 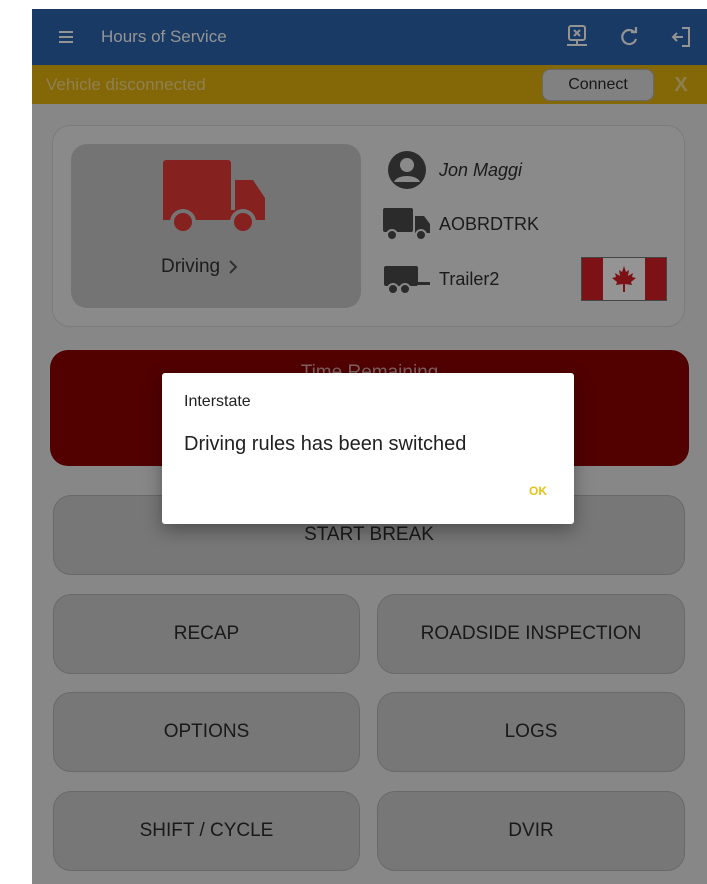 What do you see at coordinates (16, 442) in the screenshot?
I see `left-margin` at bounding box center [16, 442].